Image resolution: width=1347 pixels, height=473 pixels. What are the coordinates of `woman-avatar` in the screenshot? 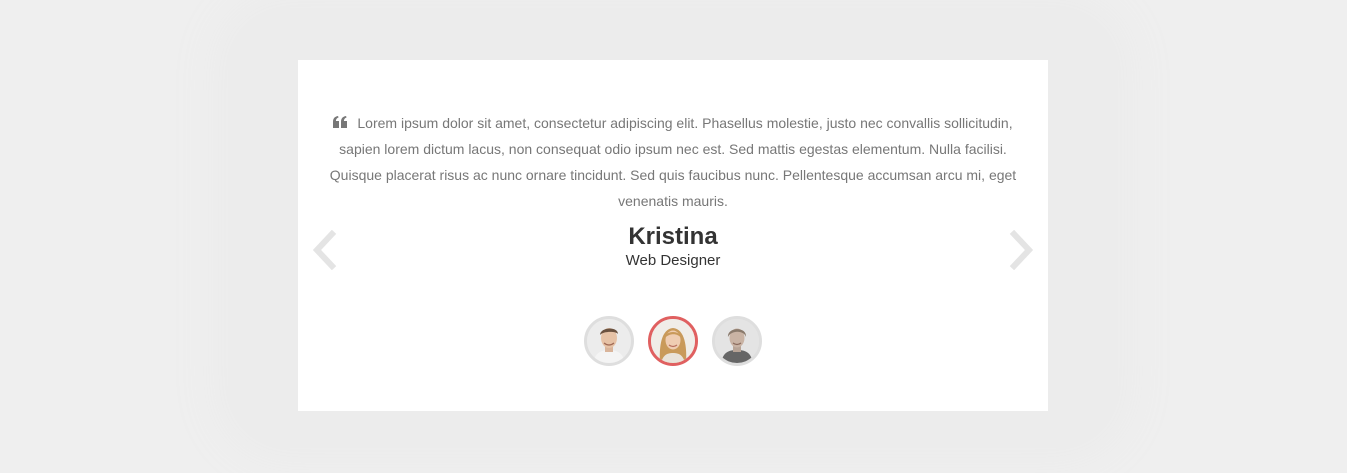 It's located at (673, 341).